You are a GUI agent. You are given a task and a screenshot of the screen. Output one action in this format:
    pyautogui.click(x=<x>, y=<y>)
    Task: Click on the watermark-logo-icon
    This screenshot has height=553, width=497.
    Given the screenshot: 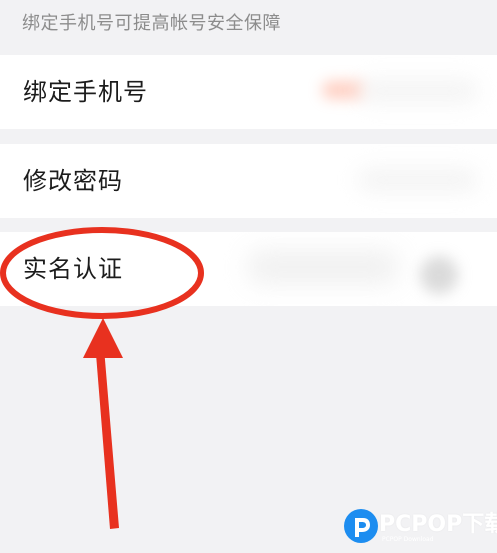 What is the action you would take?
    pyautogui.click(x=361, y=526)
    